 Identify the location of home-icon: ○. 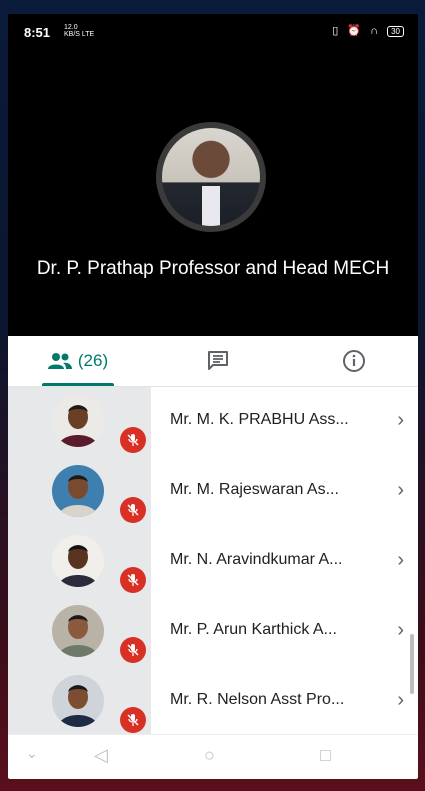
(209, 755).